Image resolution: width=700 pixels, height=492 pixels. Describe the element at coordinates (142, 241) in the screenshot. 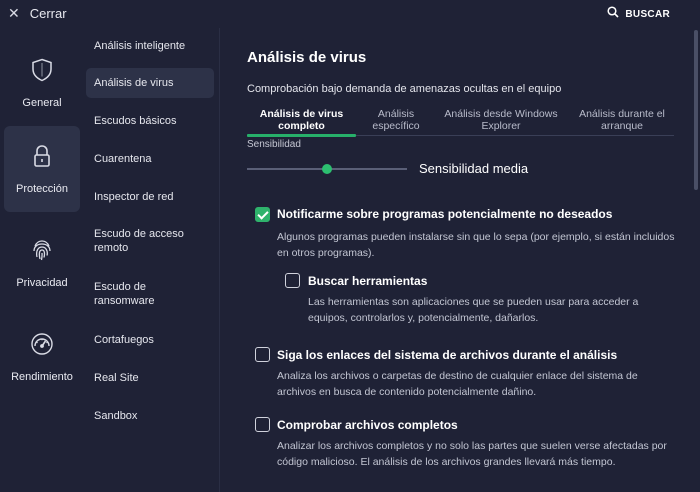

I see `subnav-item-remote-access-shield: Escudo de acceso remoto` at that location.